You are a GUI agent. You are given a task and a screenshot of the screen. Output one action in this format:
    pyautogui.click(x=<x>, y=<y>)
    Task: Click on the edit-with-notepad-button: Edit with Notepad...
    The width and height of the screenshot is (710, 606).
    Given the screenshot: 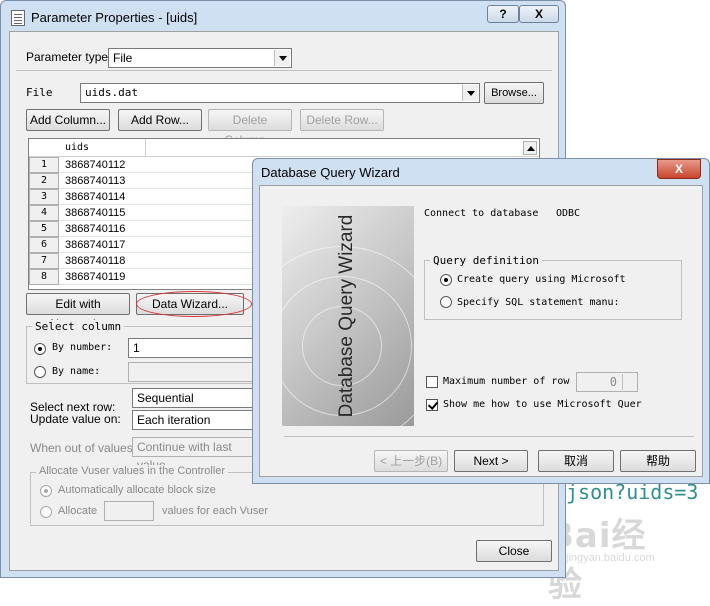 What is the action you would take?
    pyautogui.click(x=78, y=312)
    